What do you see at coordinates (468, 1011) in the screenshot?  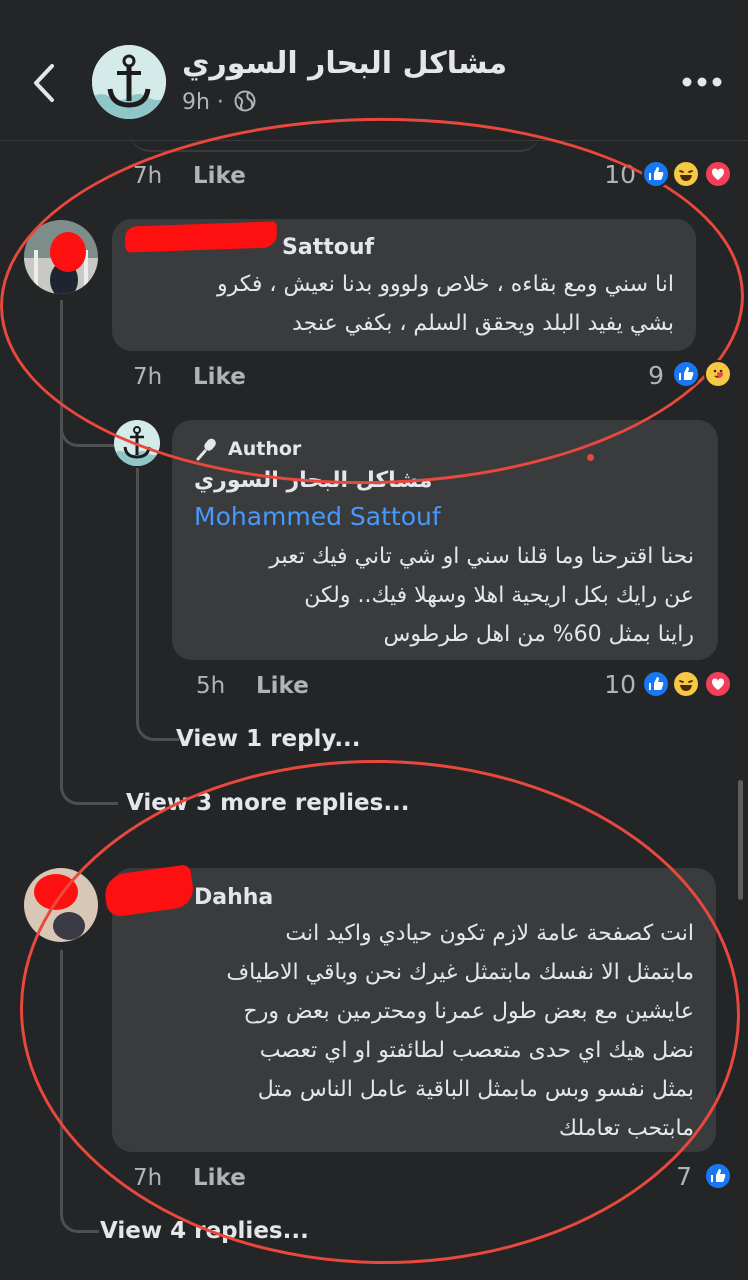 I see `comment-text-line: عايشين مع بعض طول عمرنا ومحترمين بعض ورح` at bounding box center [468, 1011].